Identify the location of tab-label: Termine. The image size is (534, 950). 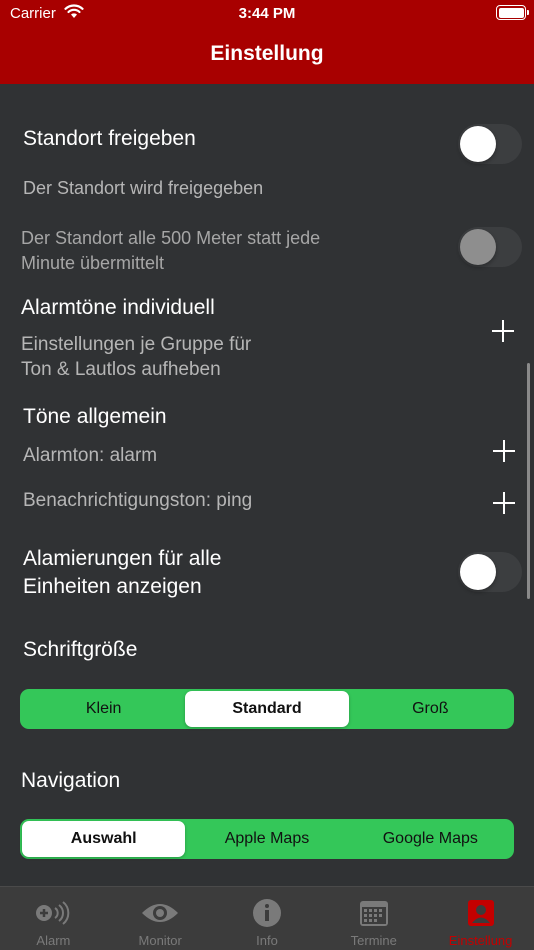
(373, 940).